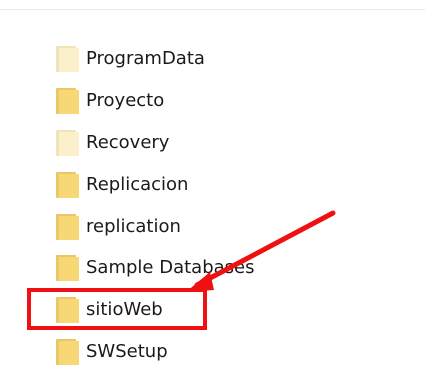 This screenshot has width=425, height=366. Describe the element at coordinates (127, 352) in the screenshot. I see `folder-label: SWSetup` at that location.